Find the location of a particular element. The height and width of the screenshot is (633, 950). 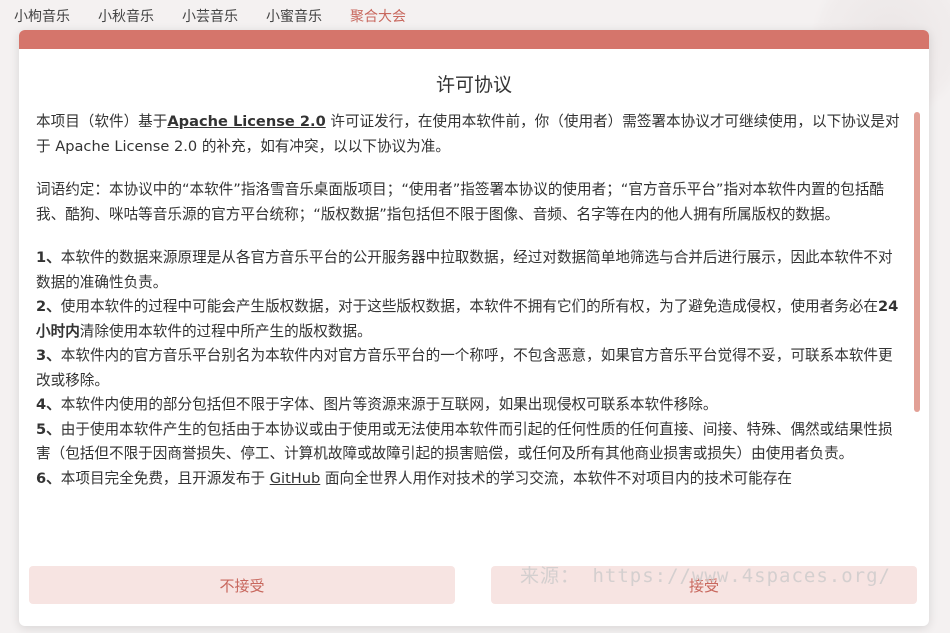

item-text-cont: 清除使用本软件的过程中所产生的版权数据。 is located at coordinates (225, 331).